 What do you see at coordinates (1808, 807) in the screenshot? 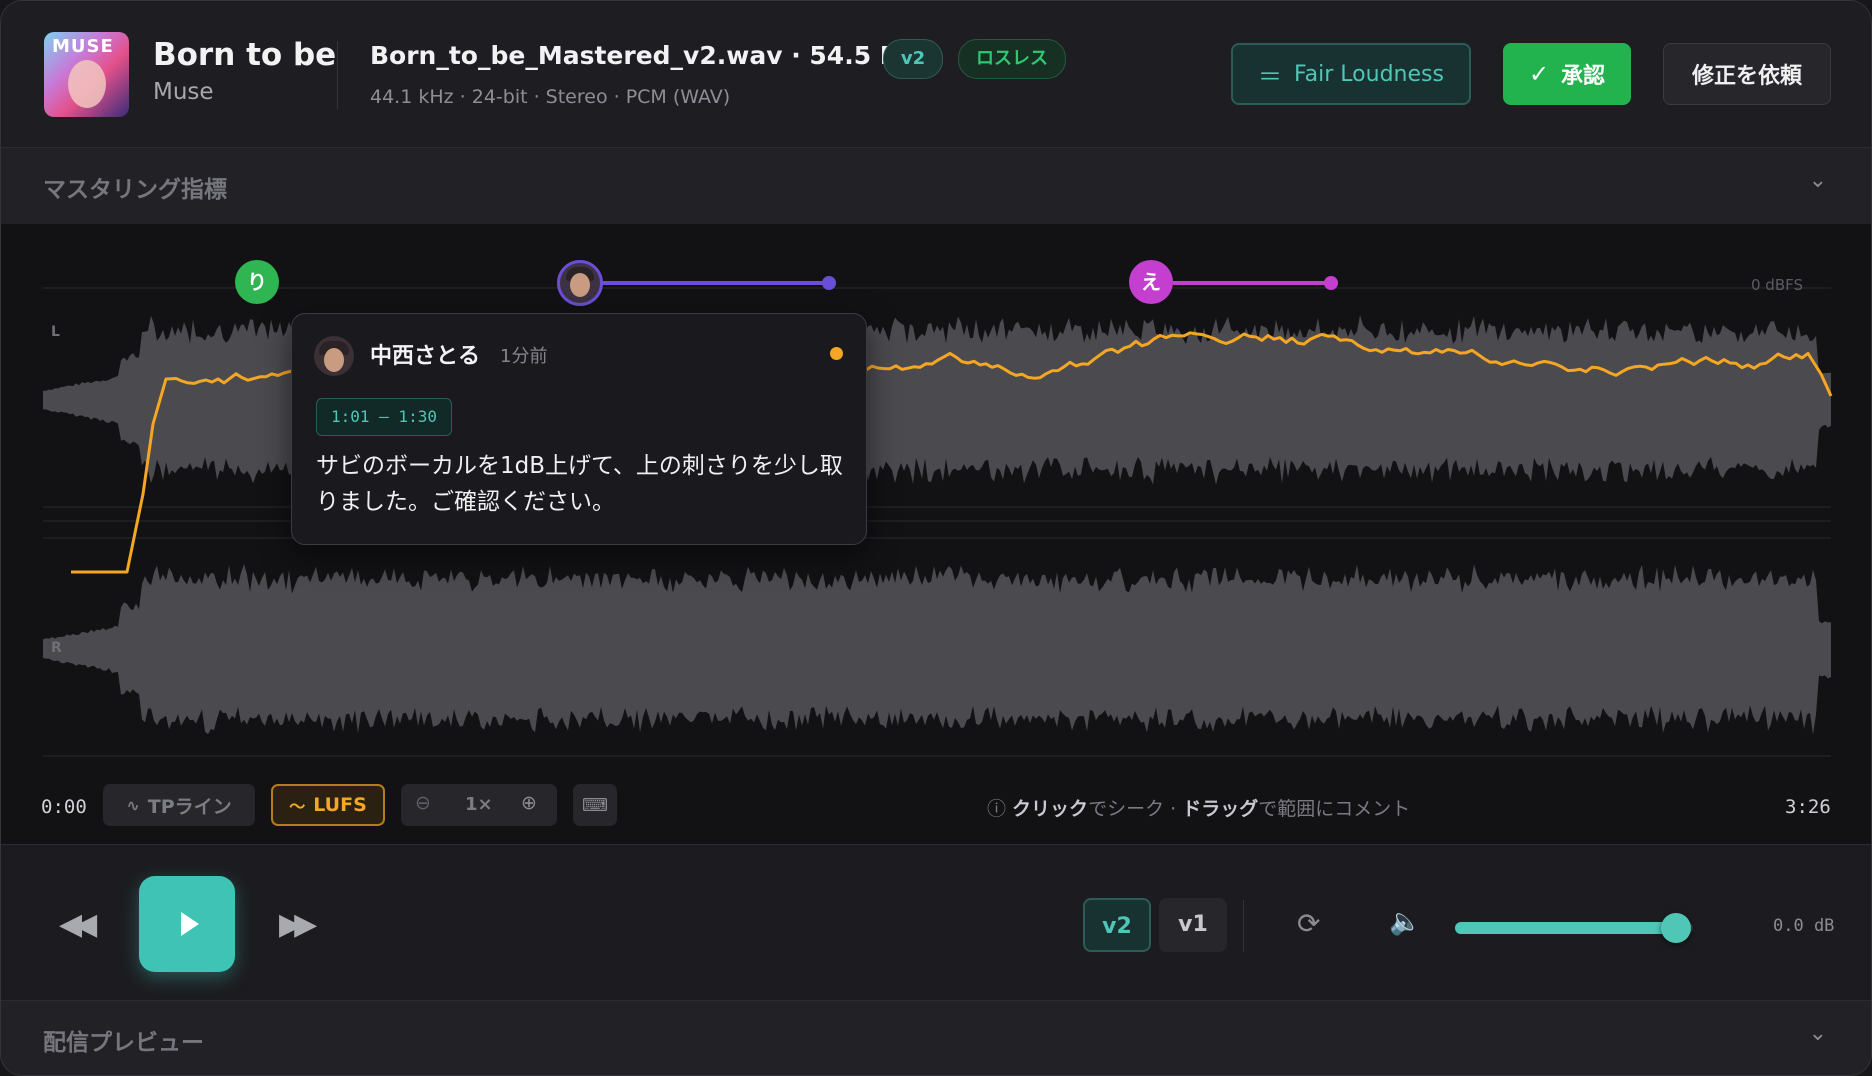
I see `time-end: 3:26` at bounding box center [1808, 807].